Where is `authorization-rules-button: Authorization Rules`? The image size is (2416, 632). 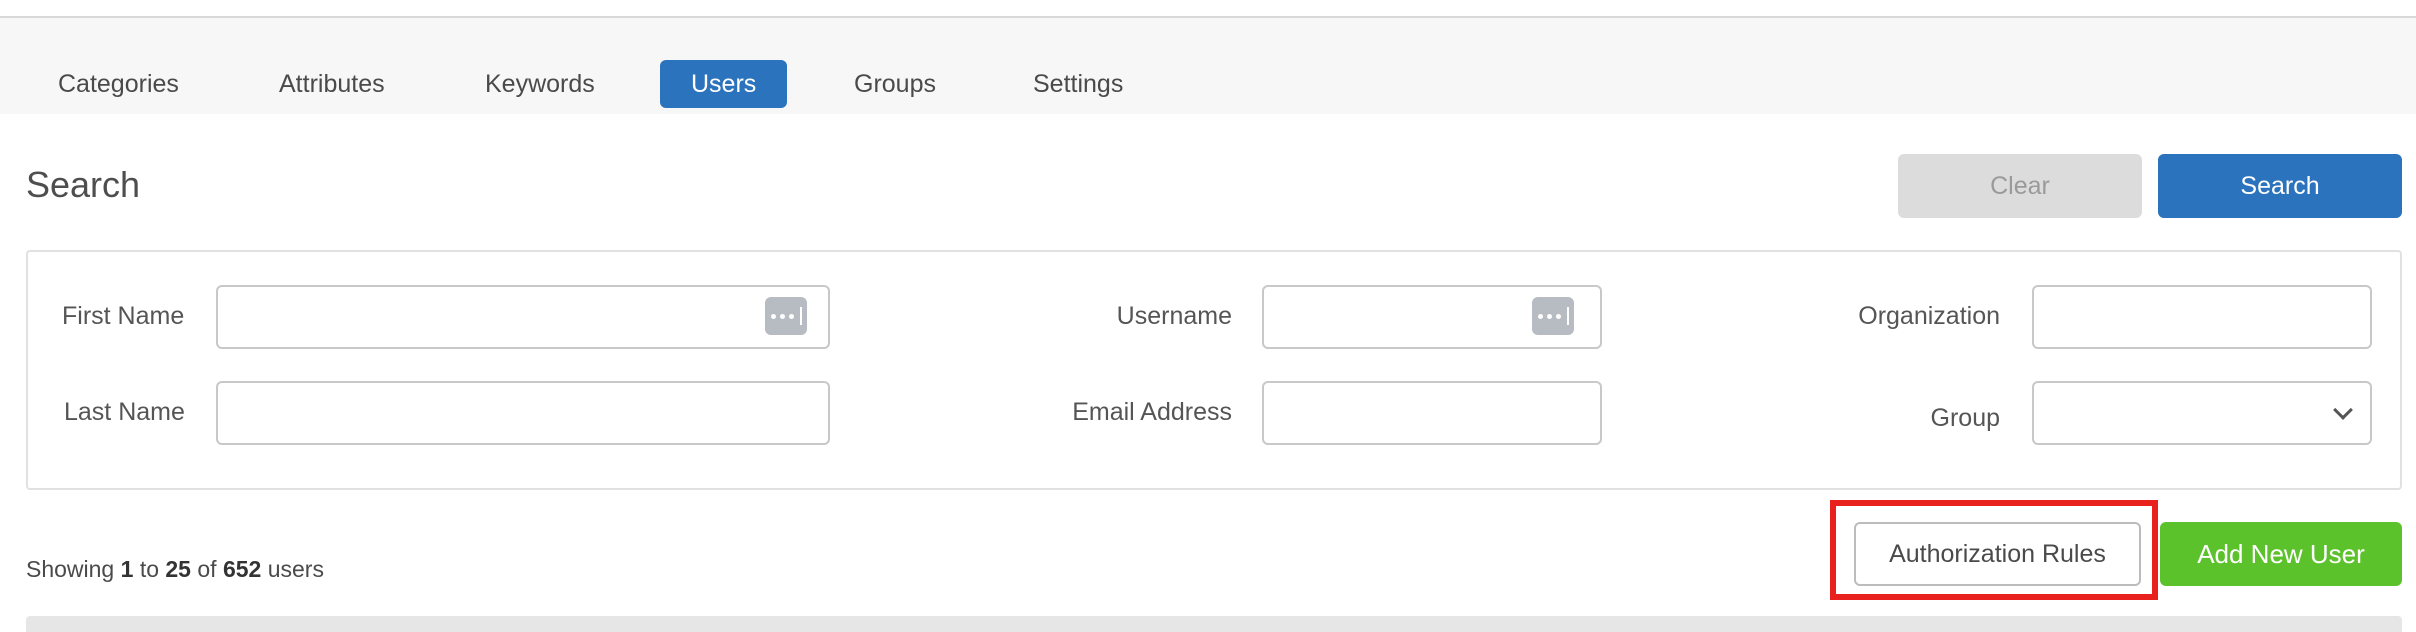 authorization-rules-button: Authorization Rules is located at coordinates (1997, 554).